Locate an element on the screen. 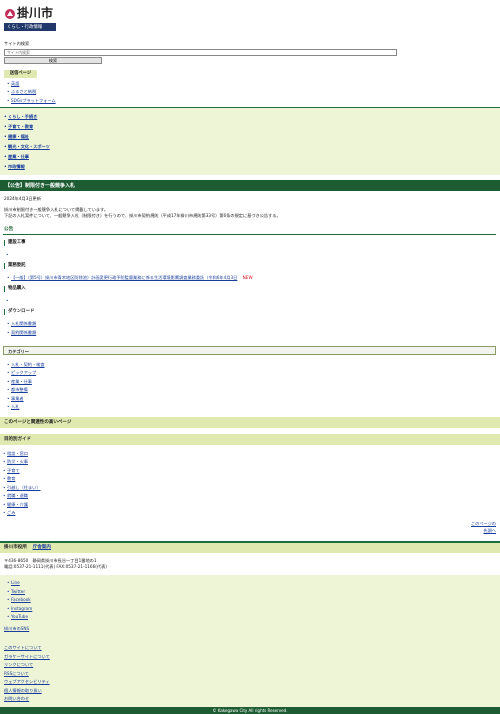 The width and height of the screenshot is (500, 714). guide-link-garbage: ごみ is located at coordinates (9, 513).